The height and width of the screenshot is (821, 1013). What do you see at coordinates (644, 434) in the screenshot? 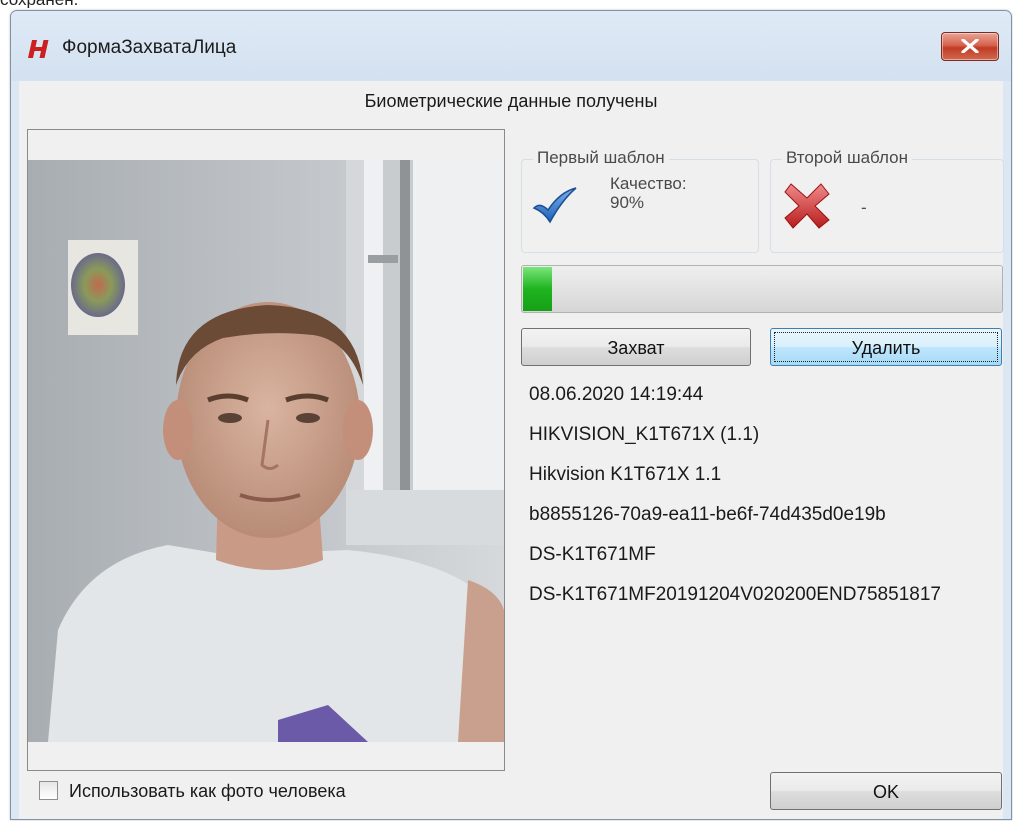
I see `info-device-id: HIKVISION_K1T671X (1.1)` at bounding box center [644, 434].